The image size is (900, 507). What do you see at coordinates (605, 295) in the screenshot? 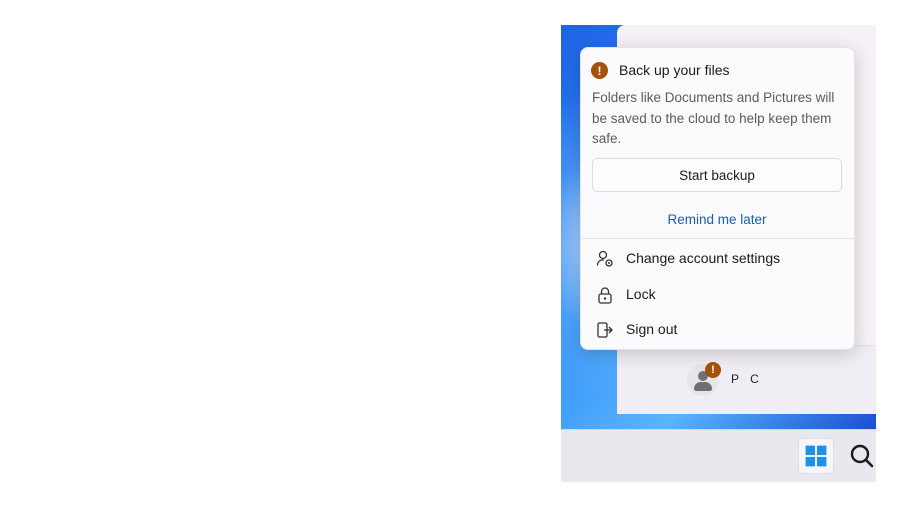
I see `lock-icon` at bounding box center [605, 295].